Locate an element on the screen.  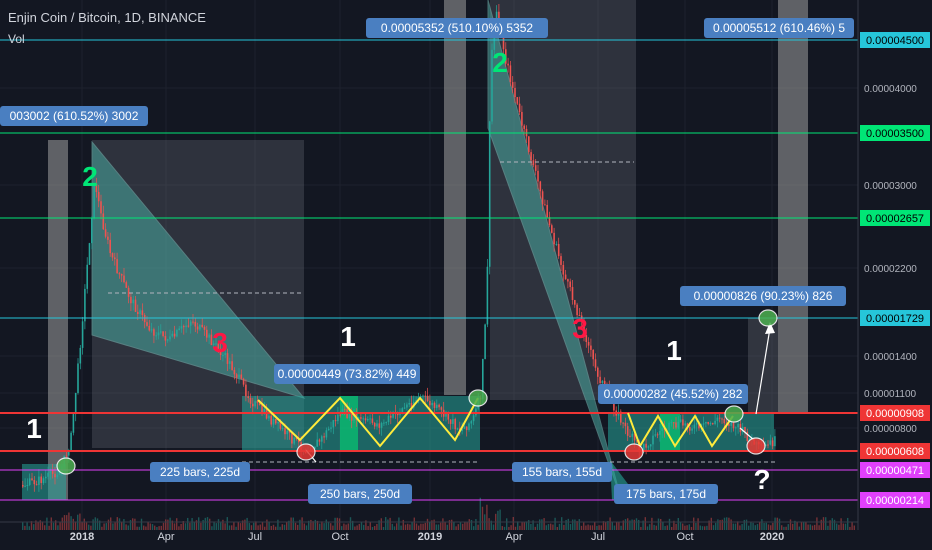
bar-count-label-0: 225 bars, 225d is located at coordinates (200, 472).